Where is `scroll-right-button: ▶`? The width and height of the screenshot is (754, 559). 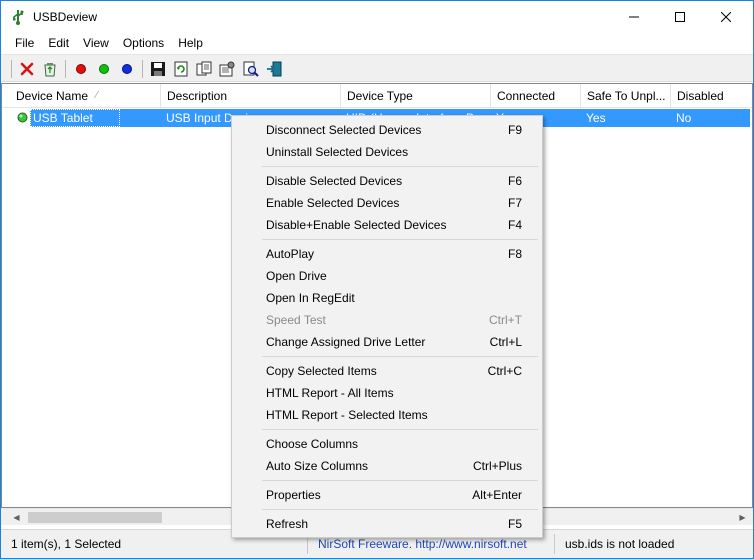
scroll-right-button: ▶ is located at coordinates (742, 517).